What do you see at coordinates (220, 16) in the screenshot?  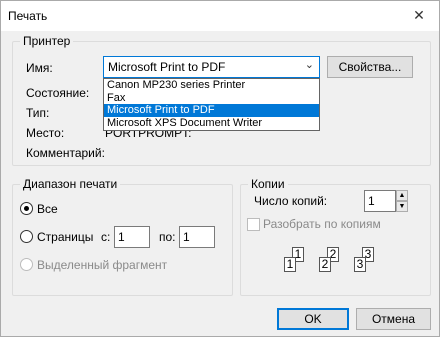 I see `title-bar: Печать ✕` at bounding box center [220, 16].